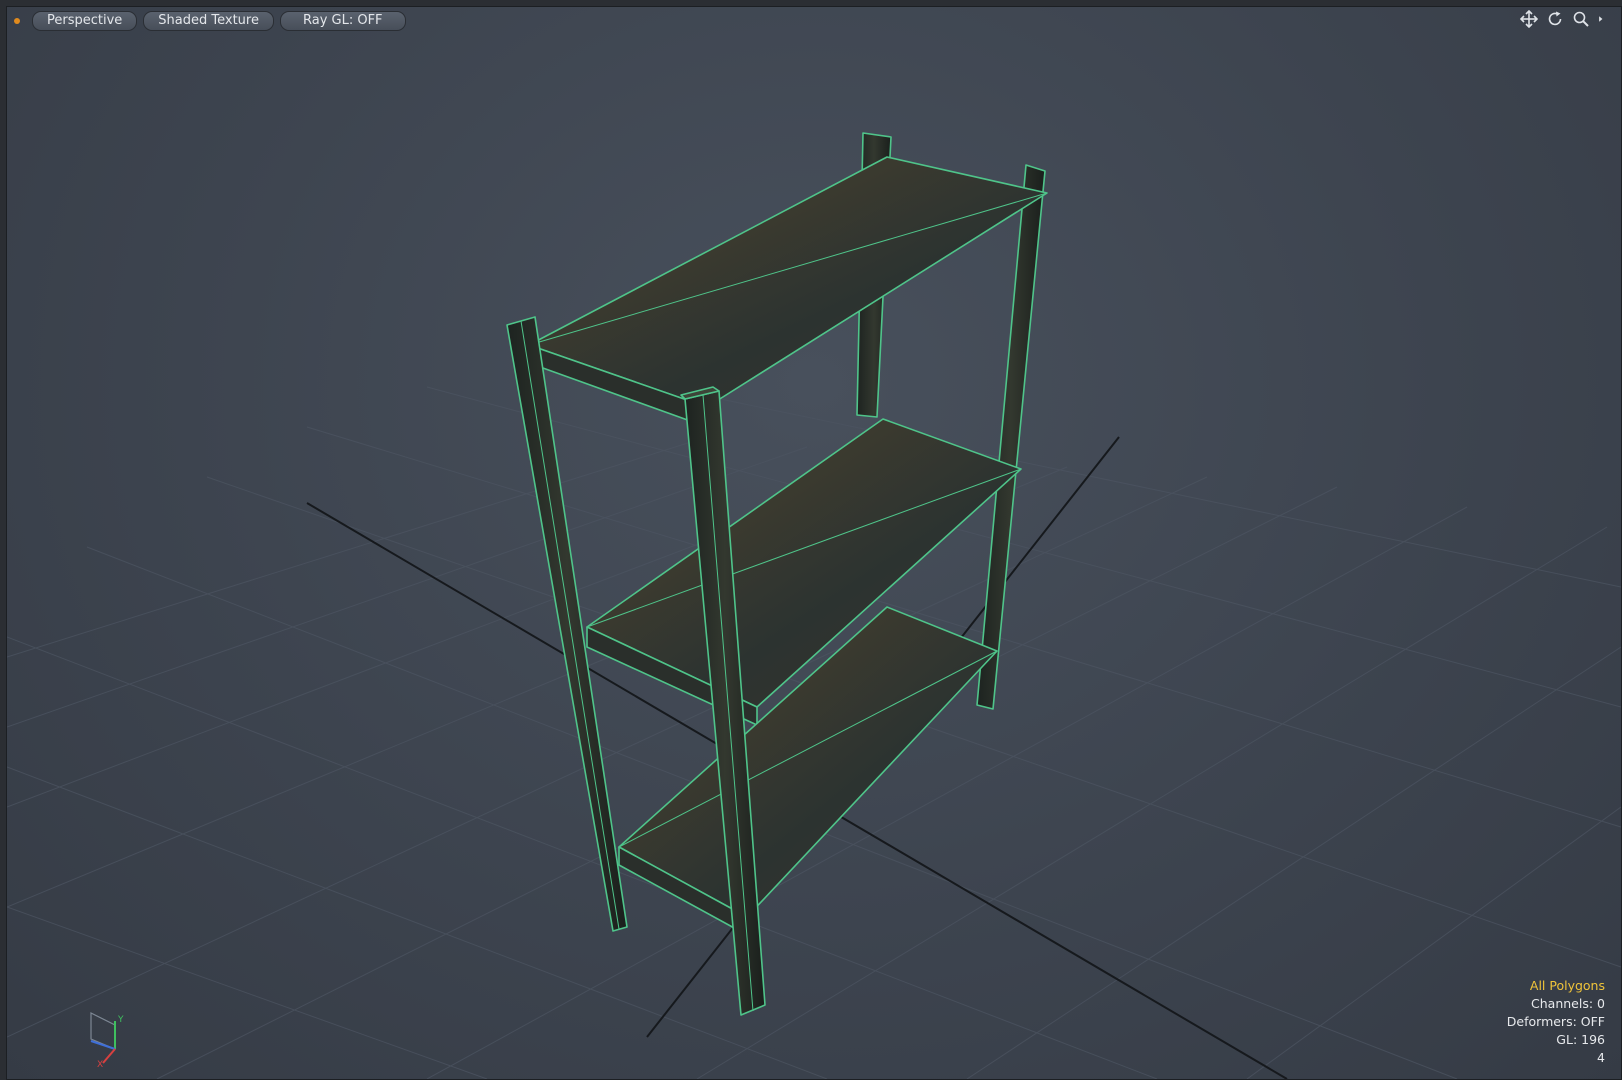 This screenshot has height=1080, width=1622. I want to click on extra-stat: 4, so click(1601, 1057).